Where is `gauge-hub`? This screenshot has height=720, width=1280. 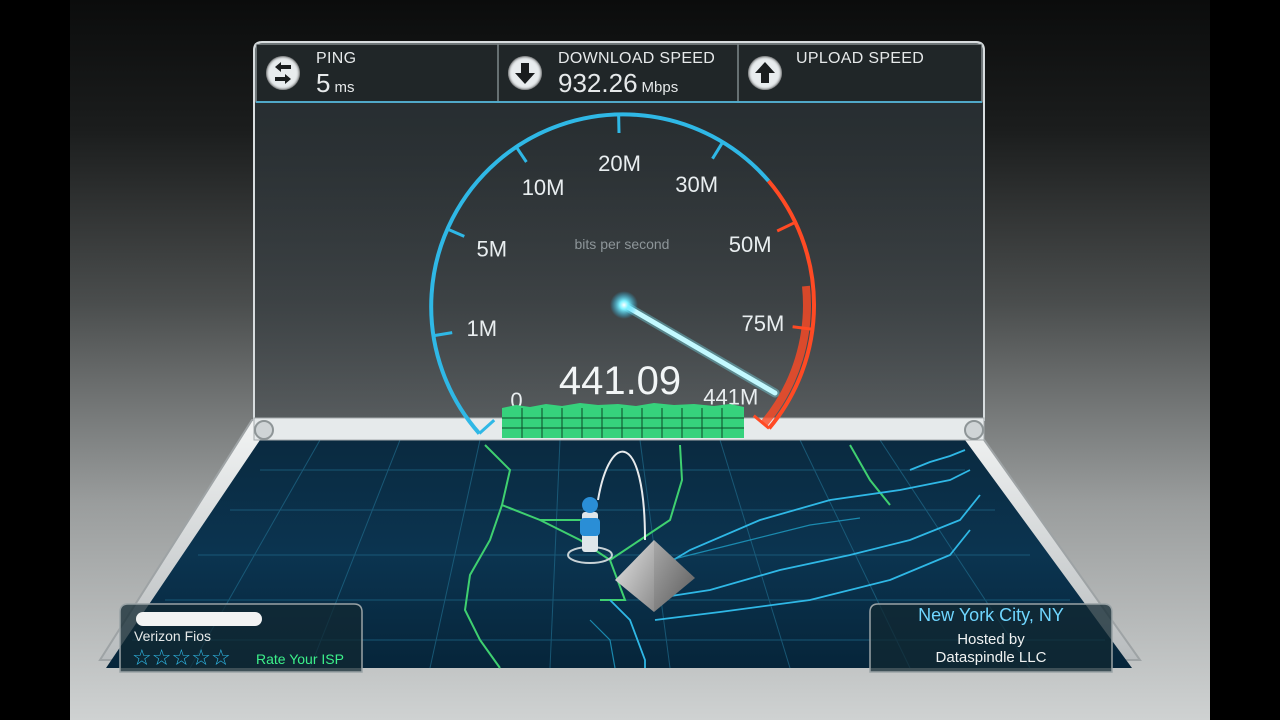
gauge-hub is located at coordinates (624, 305).